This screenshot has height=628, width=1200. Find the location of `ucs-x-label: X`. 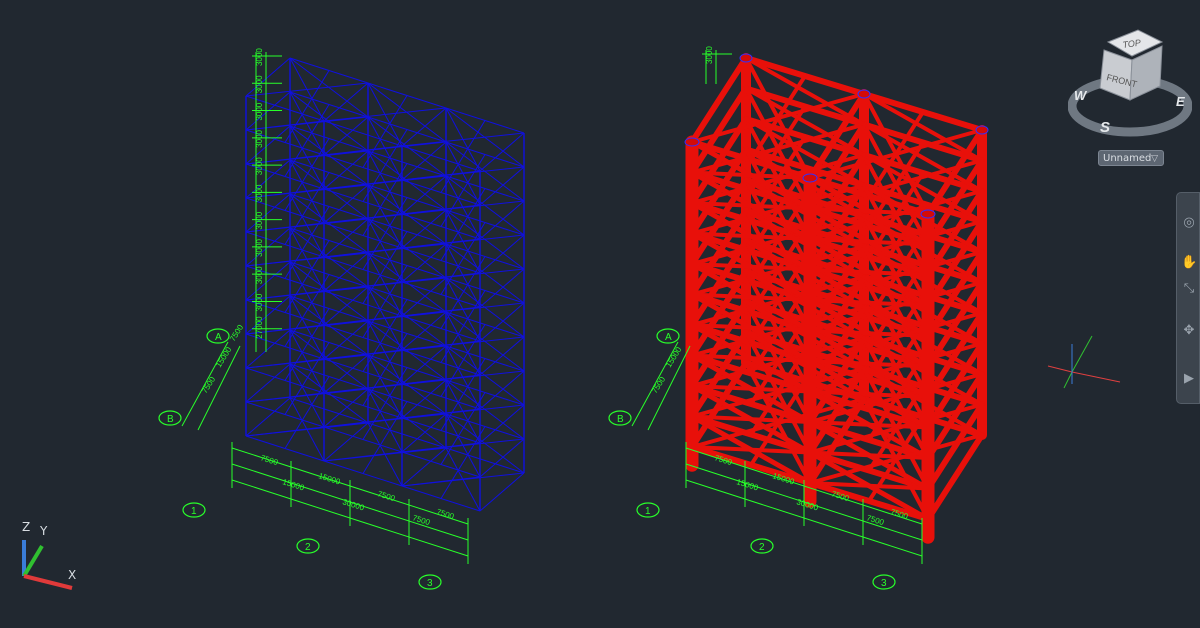

ucs-x-label: X is located at coordinates (72, 575).